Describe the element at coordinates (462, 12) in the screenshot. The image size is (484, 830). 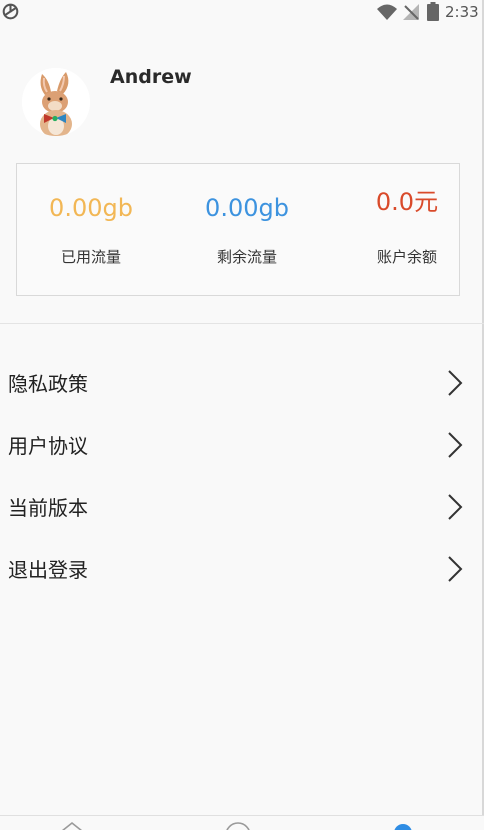
I see `status-time: 2:33` at that location.